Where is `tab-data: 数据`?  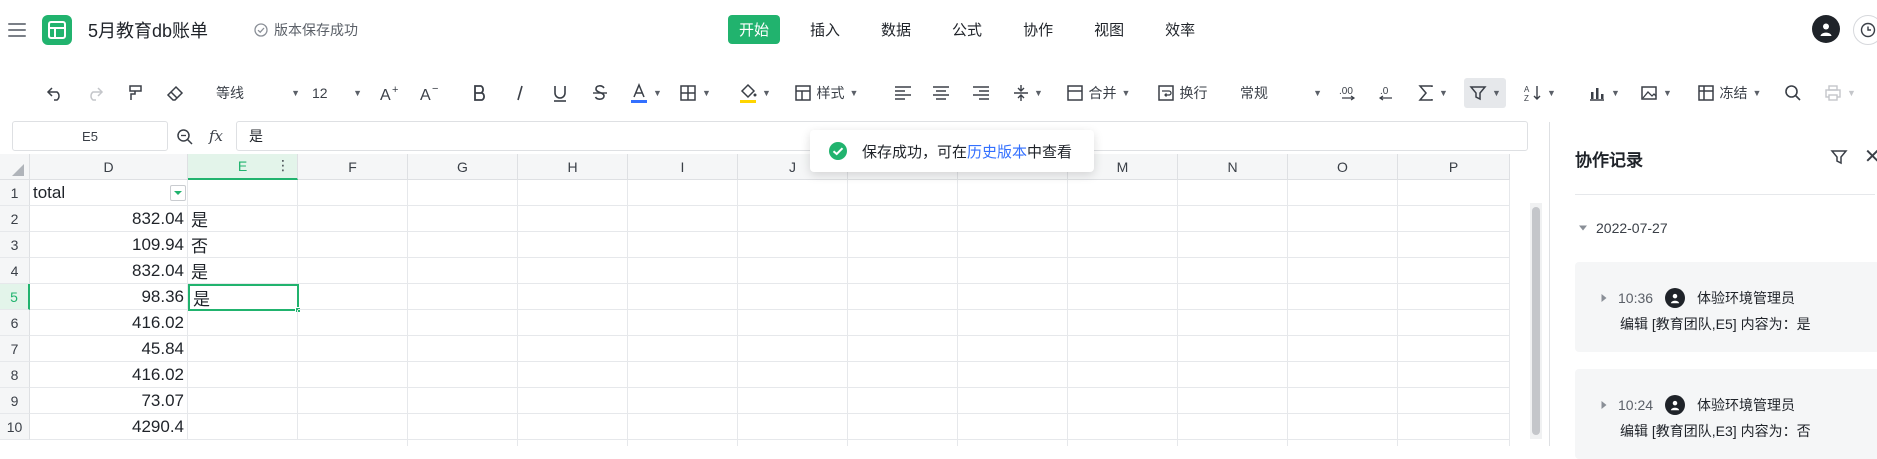 tab-data: 数据 is located at coordinates (896, 29).